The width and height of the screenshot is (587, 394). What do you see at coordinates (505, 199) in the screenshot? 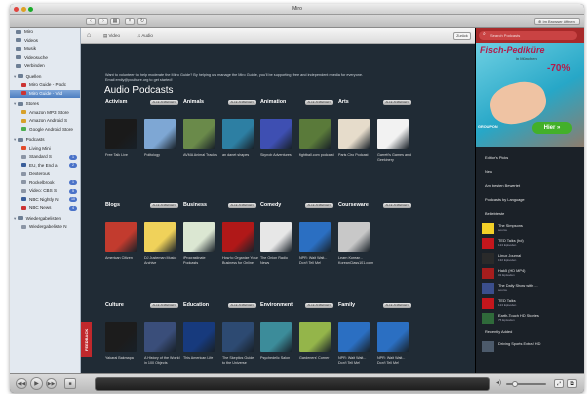
I see `category-menu-item: Podcasts by Language` at bounding box center [505, 199].